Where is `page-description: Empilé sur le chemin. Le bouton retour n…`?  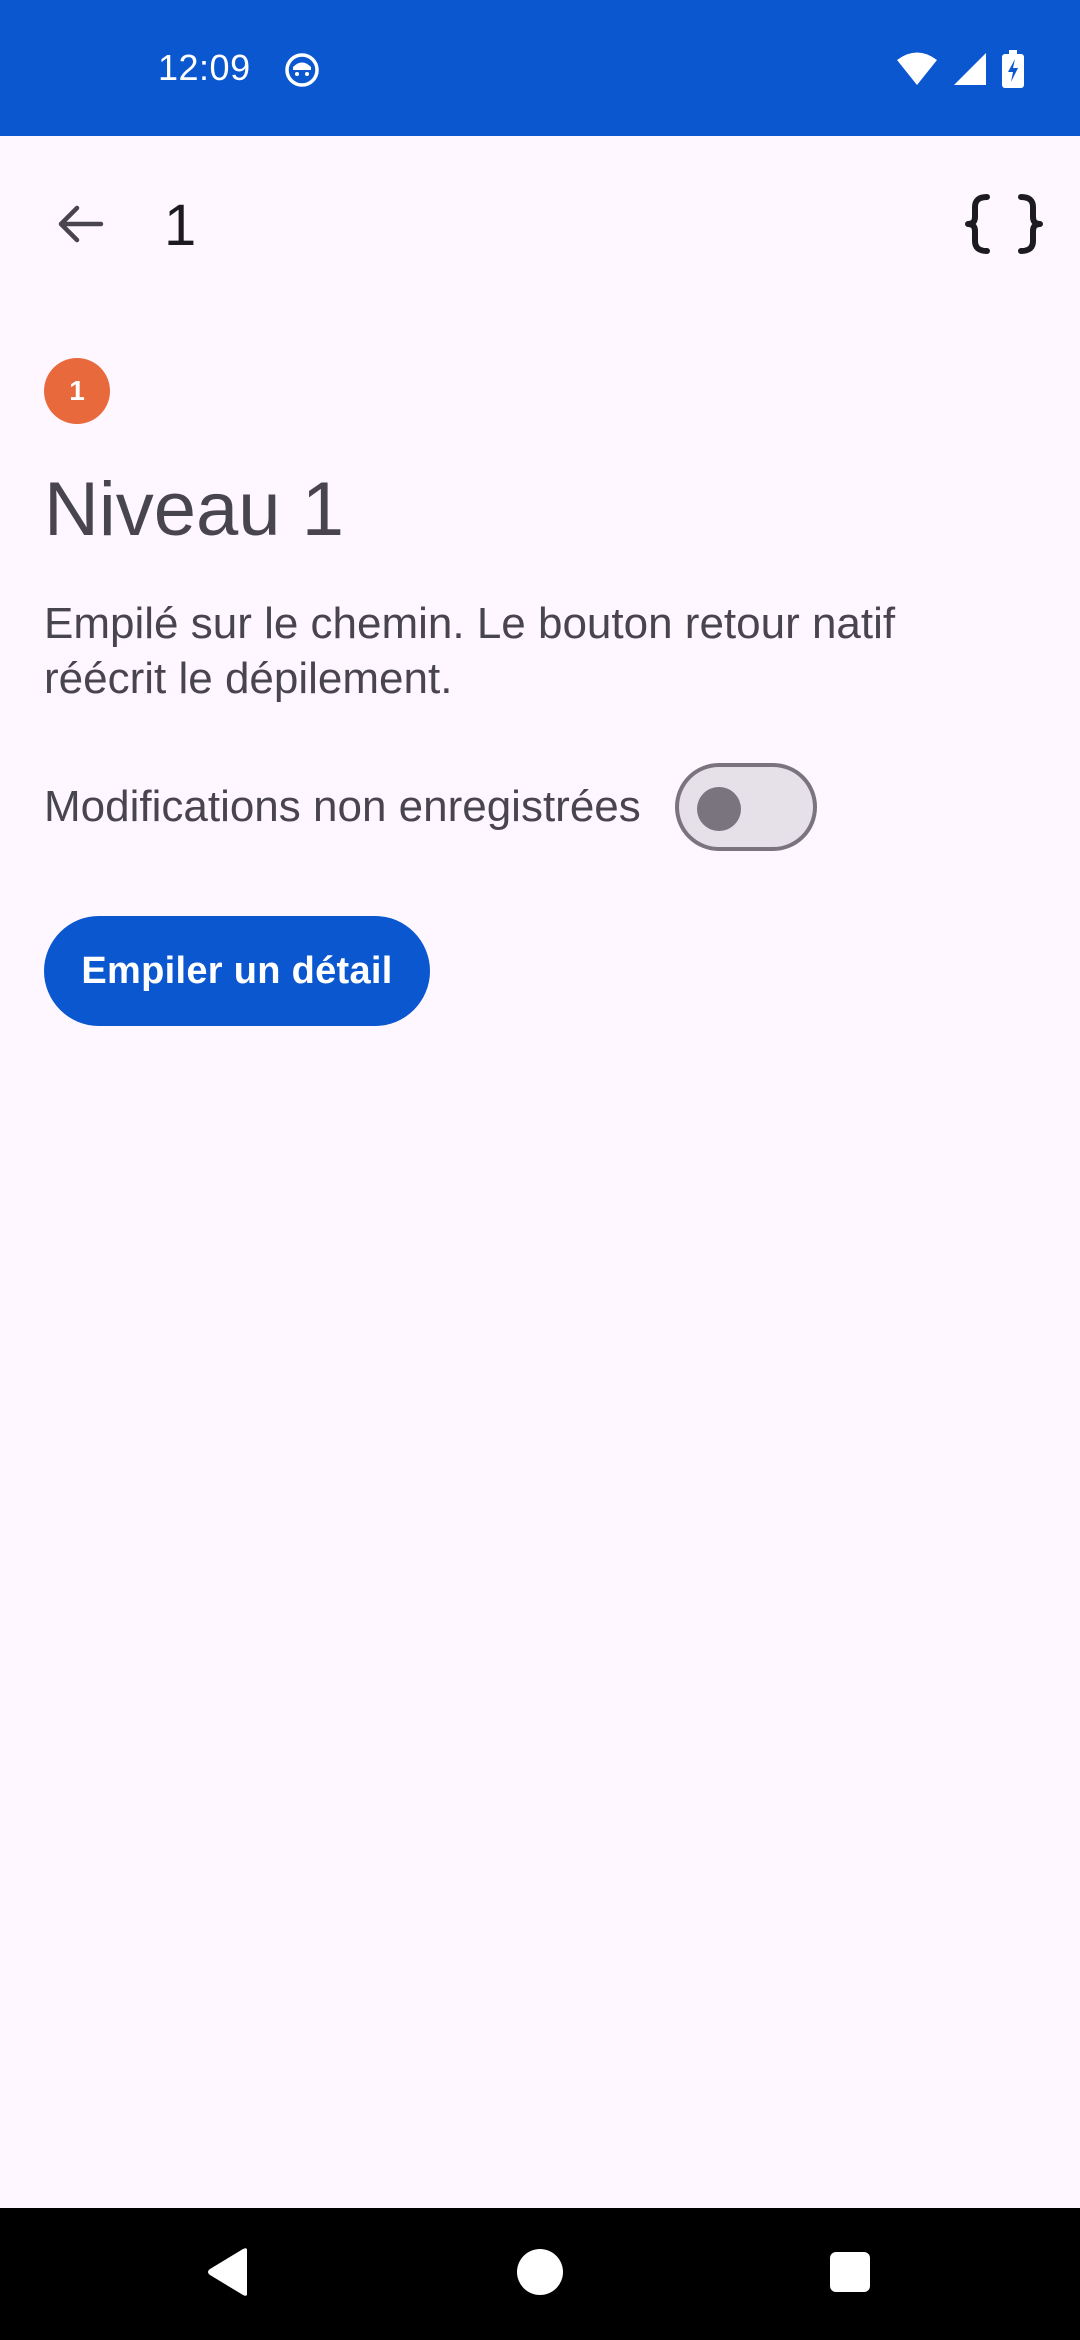
page-description: Empilé sur le chemin. Le bouton retour n… is located at coordinates (470, 651).